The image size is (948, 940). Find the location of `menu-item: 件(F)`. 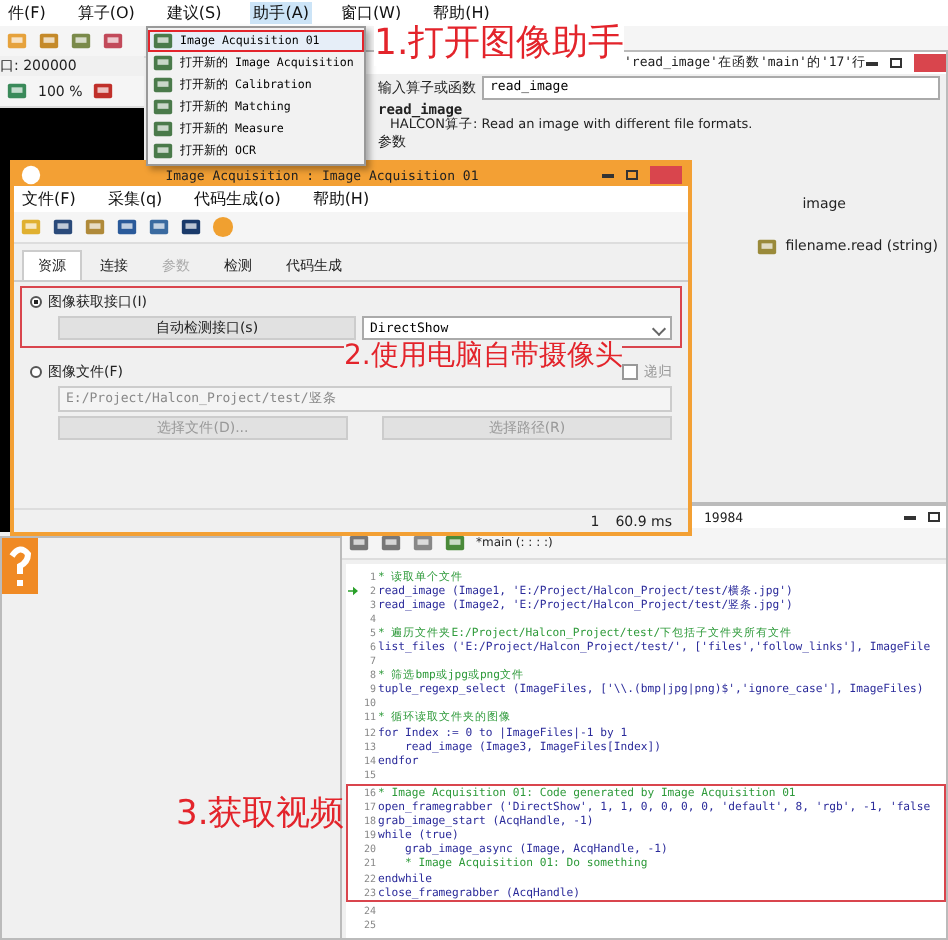

menu-item: 件(F) is located at coordinates (27, 13).